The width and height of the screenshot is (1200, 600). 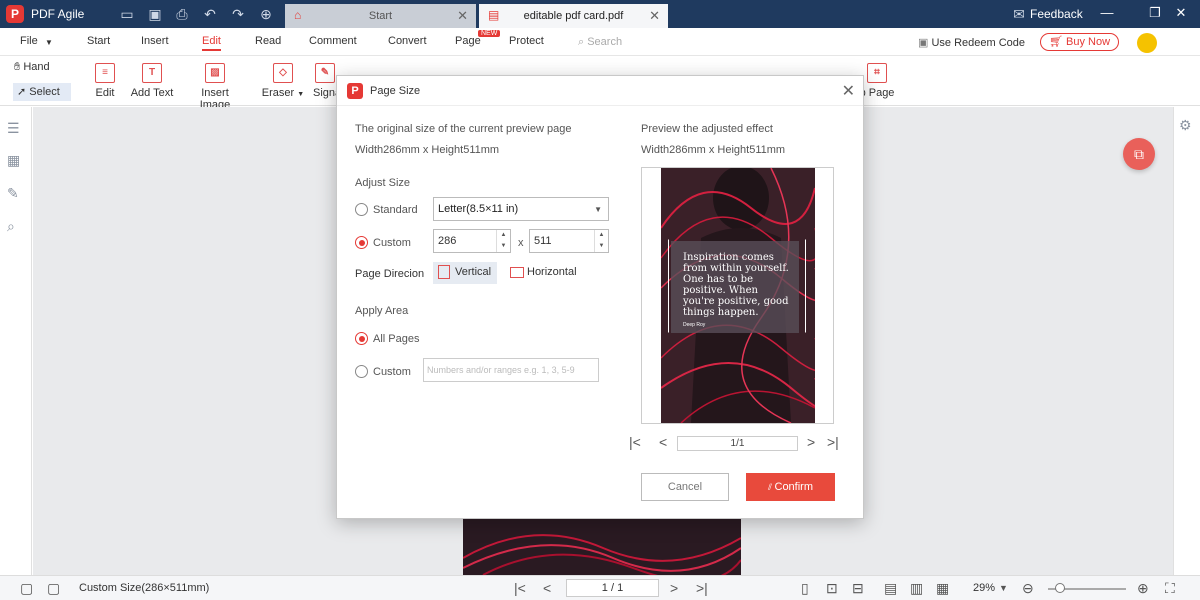 What do you see at coordinates (23, 92) in the screenshot?
I see `cursor-icon: ➚` at bounding box center [23, 92].